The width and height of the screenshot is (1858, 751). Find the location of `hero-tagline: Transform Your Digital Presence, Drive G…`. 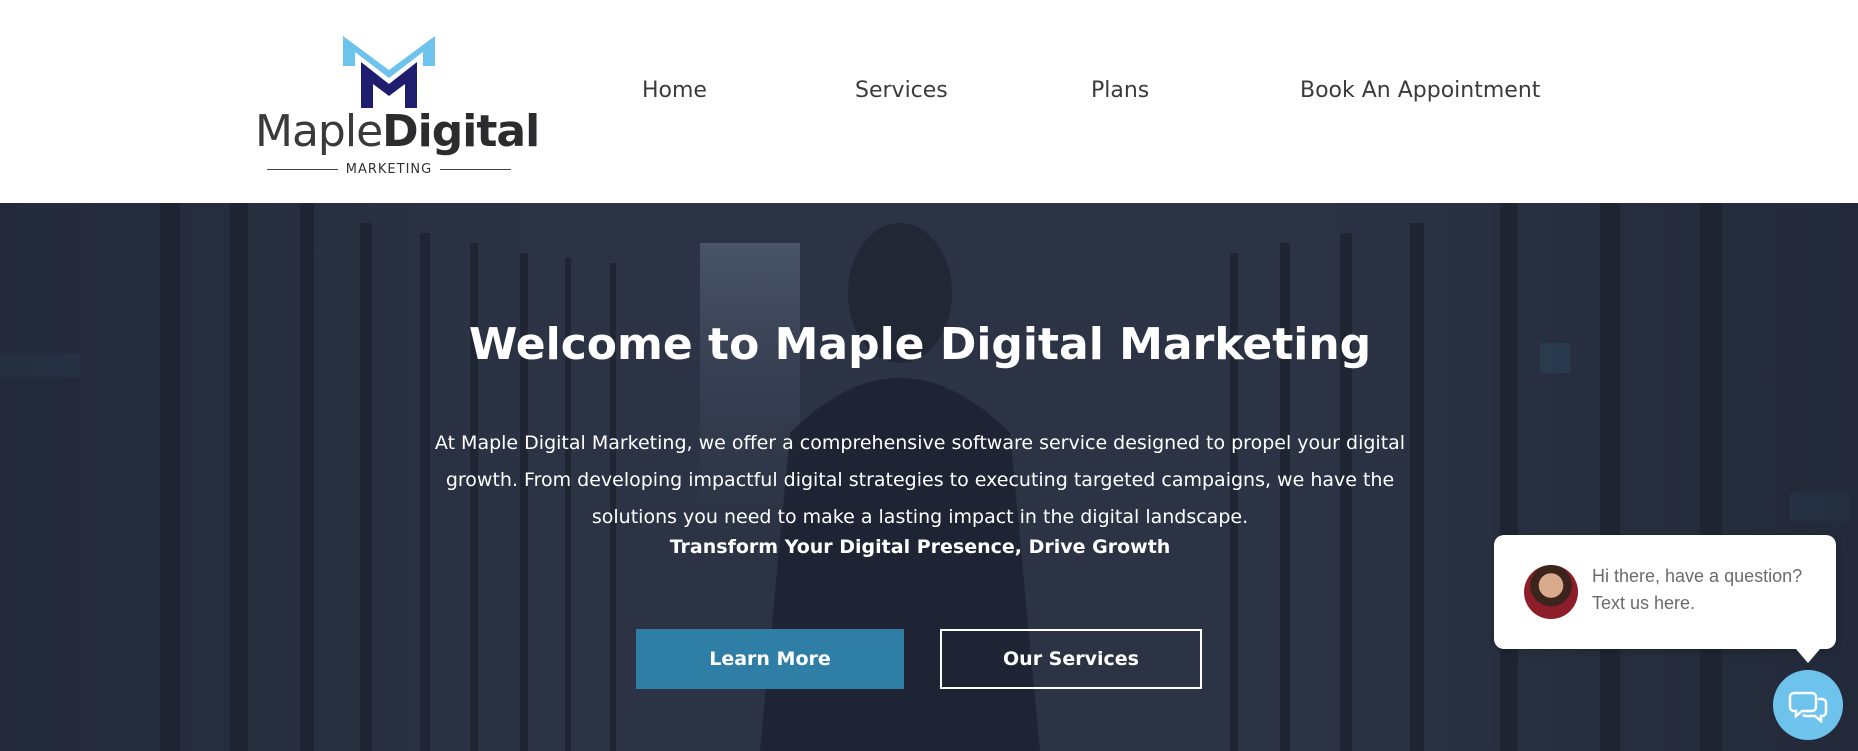

hero-tagline: Transform Your Digital Presence, Drive G… is located at coordinates (920, 547).